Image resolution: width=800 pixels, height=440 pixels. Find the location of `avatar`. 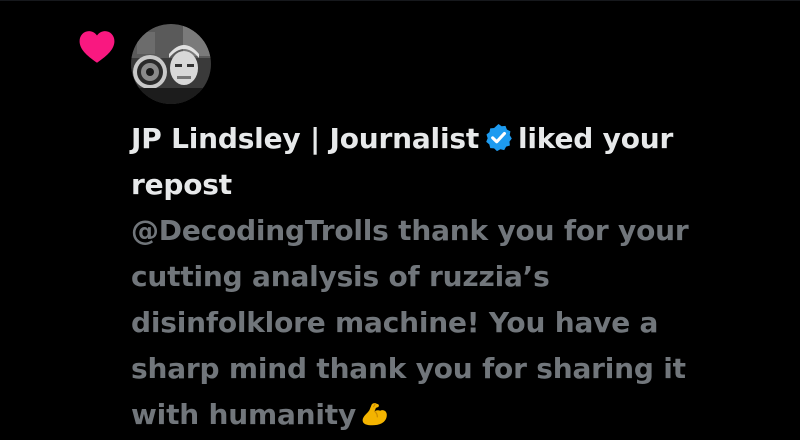

avatar is located at coordinates (171, 64).